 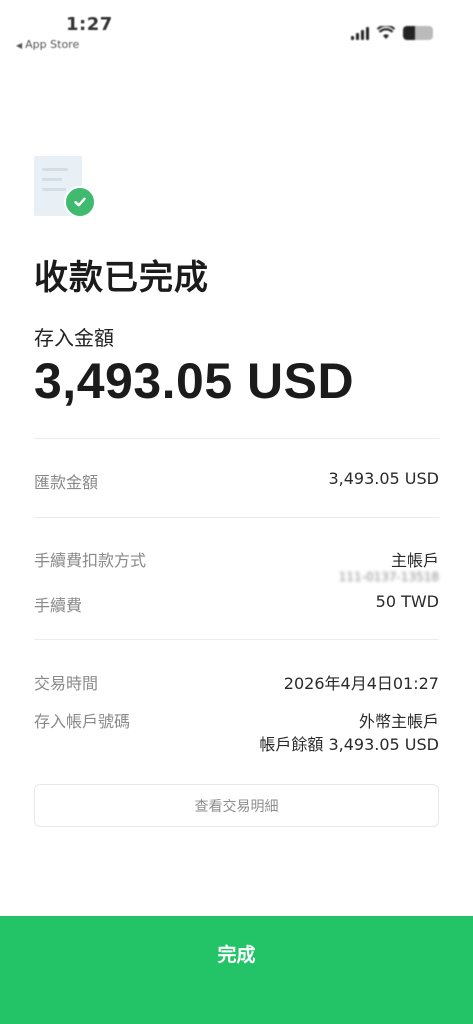 I want to click on wifi-icon, so click(x=386, y=32).